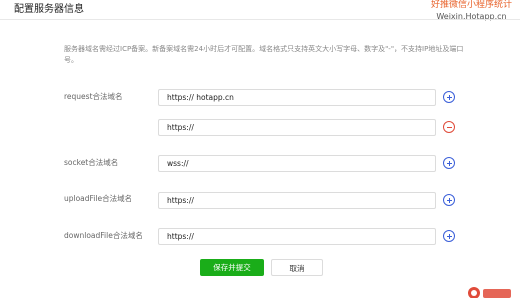 This screenshot has width=520, height=298. Describe the element at coordinates (449, 127) in the screenshot. I see `remove-request-domain-minus-circle-icon` at that location.